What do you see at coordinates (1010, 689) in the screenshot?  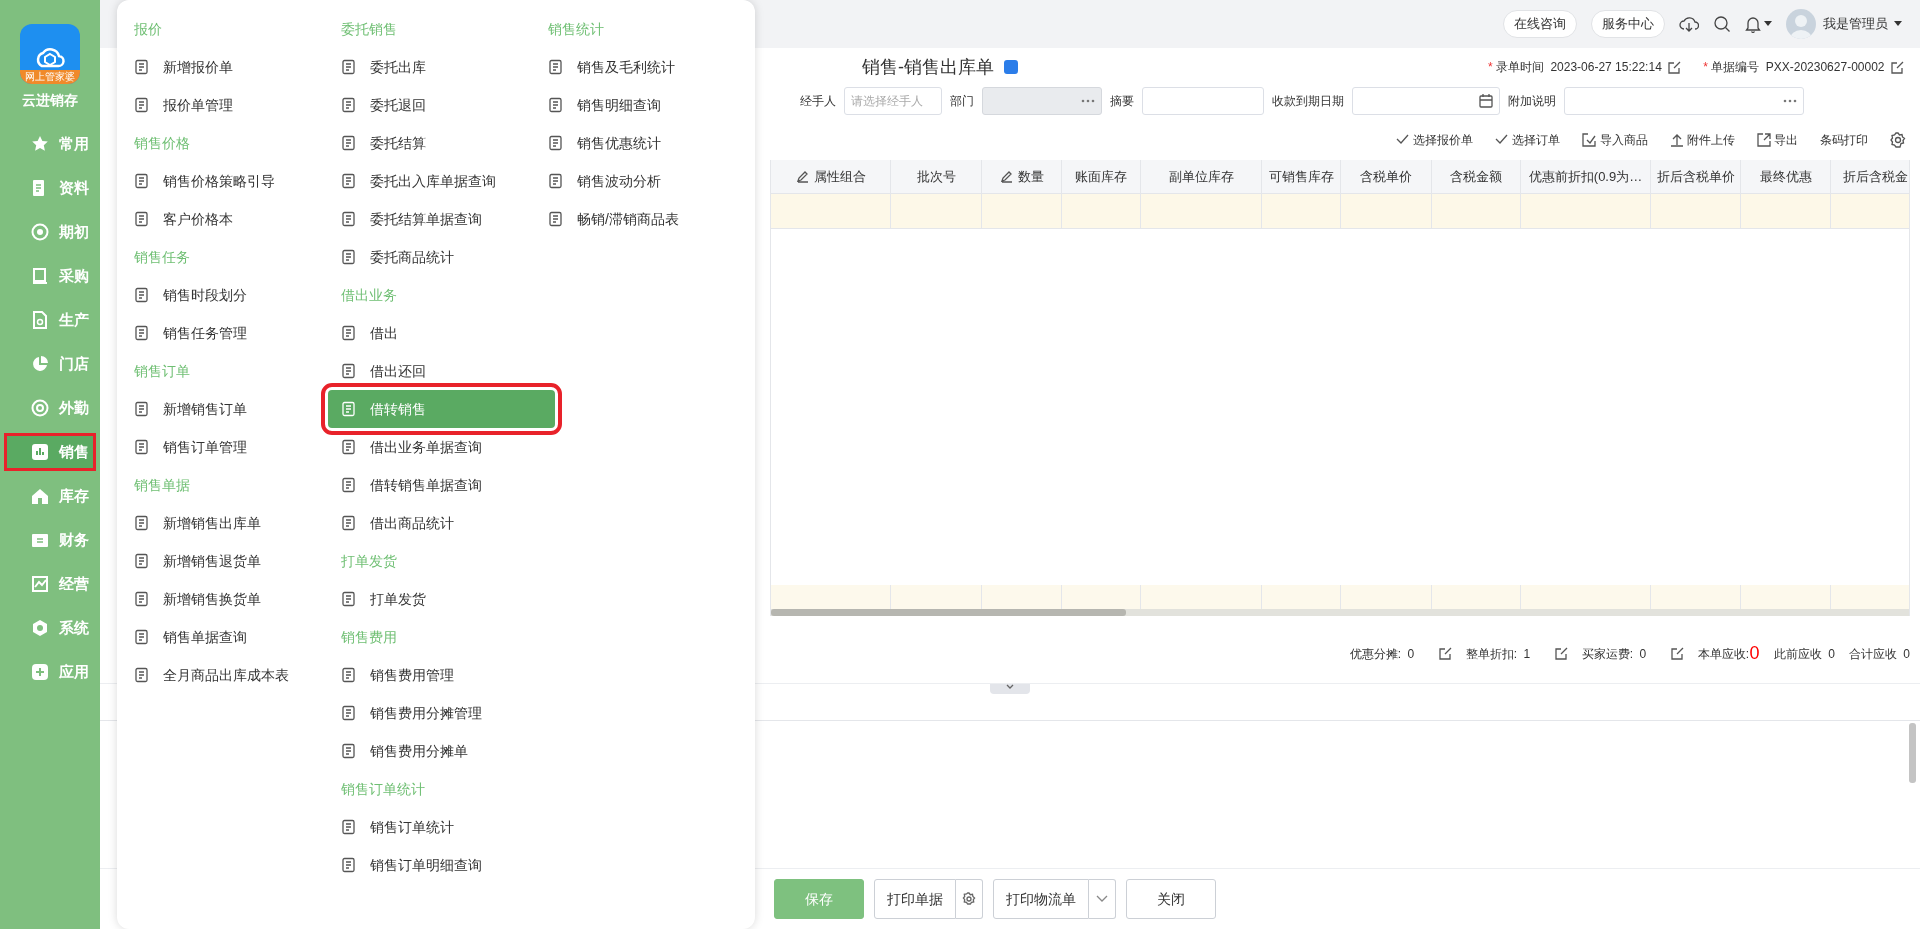 I see `collapse-handle` at bounding box center [1010, 689].